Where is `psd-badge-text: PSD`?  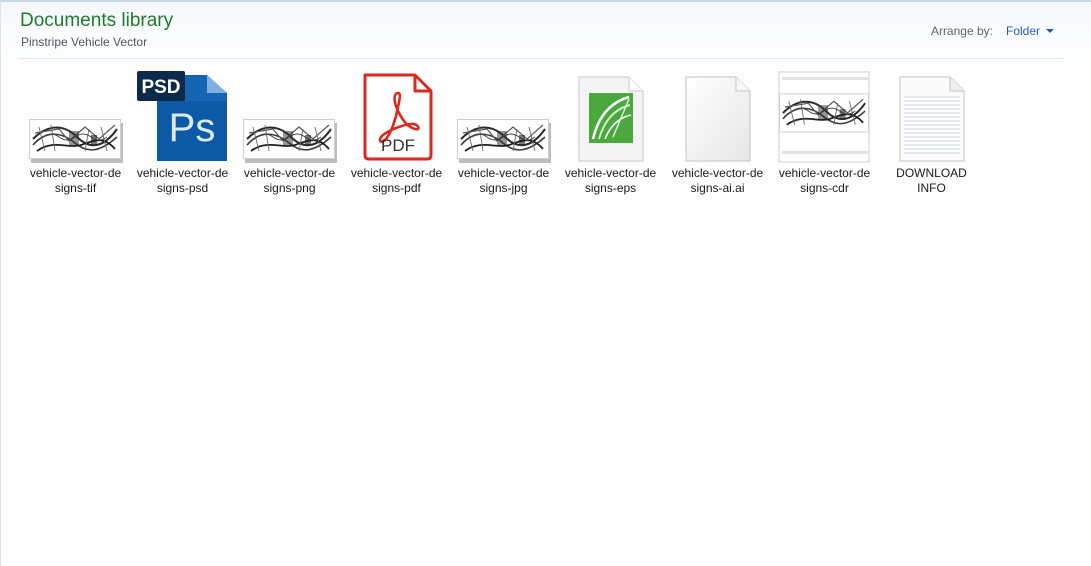
psd-badge-text: PSD is located at coordinates (160, 87).